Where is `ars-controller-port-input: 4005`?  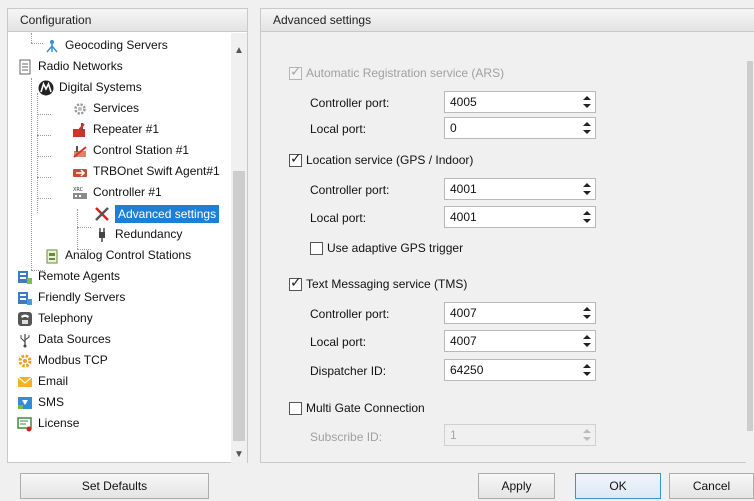 ars-controller-port-input: 4005 is located at coordinates (520, 102).